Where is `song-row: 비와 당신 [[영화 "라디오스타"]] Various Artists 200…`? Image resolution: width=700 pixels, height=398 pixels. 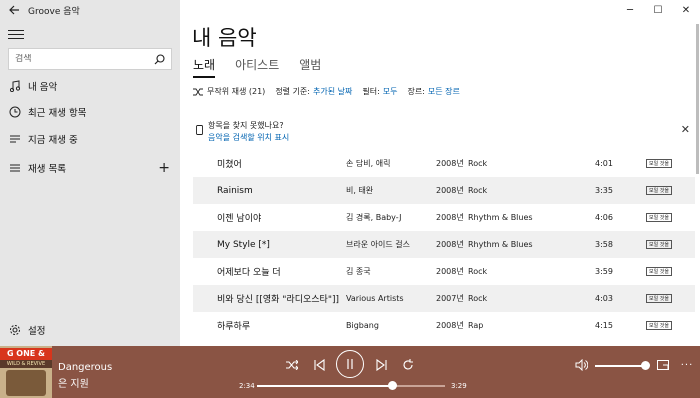 song-row: 비와 당신 [[영화 "라디오스타"]] Various Artists 200… is located at coordinates (444, 298).